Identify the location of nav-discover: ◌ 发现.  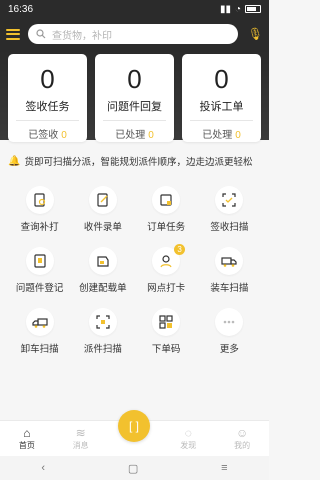
(188, 438).